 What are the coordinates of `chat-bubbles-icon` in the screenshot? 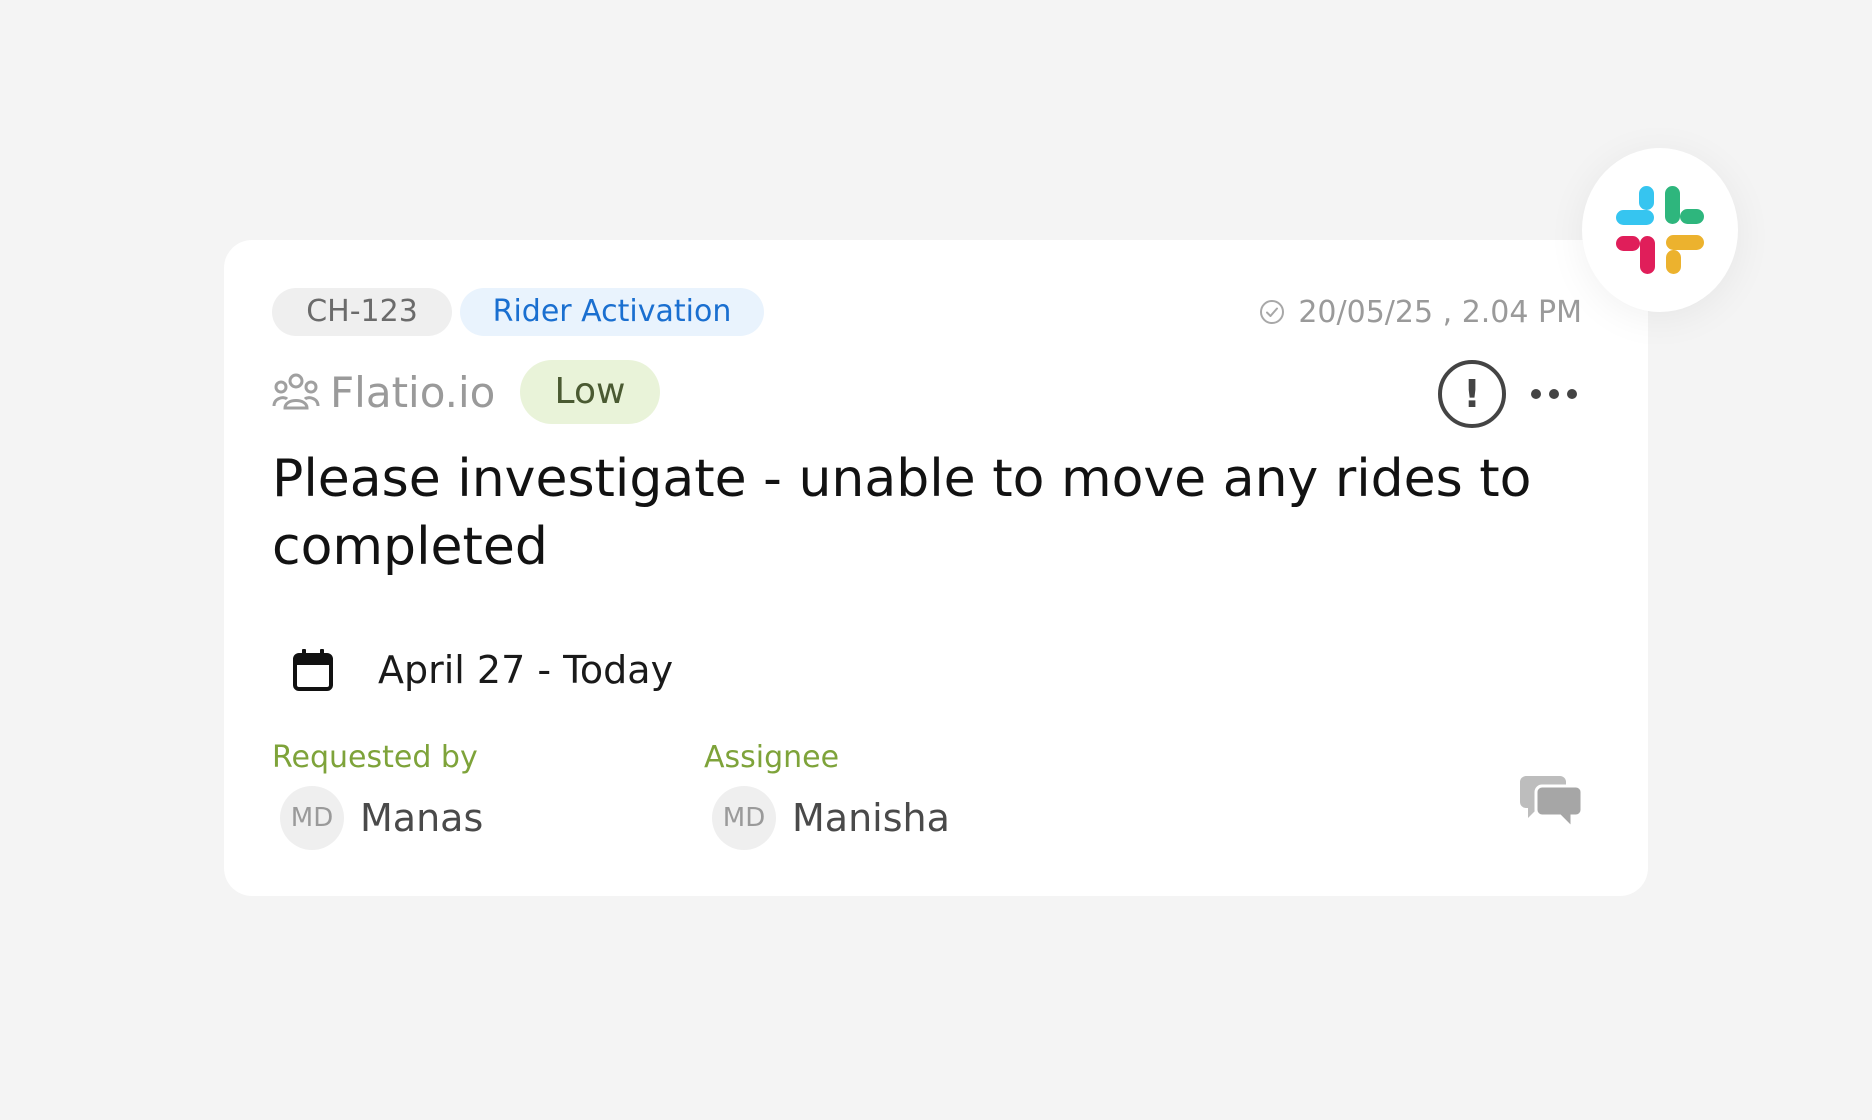 It's located at (1552, 804).